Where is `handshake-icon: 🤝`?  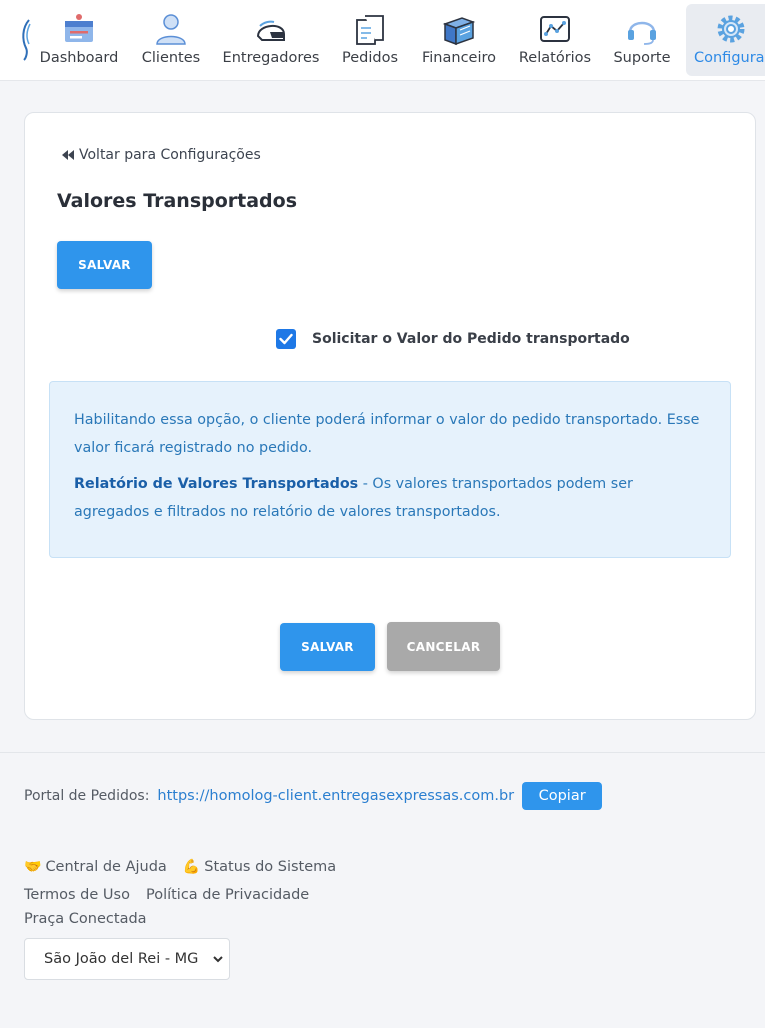 handshake-icon: 🤝 is located at coordinates (33, 867).